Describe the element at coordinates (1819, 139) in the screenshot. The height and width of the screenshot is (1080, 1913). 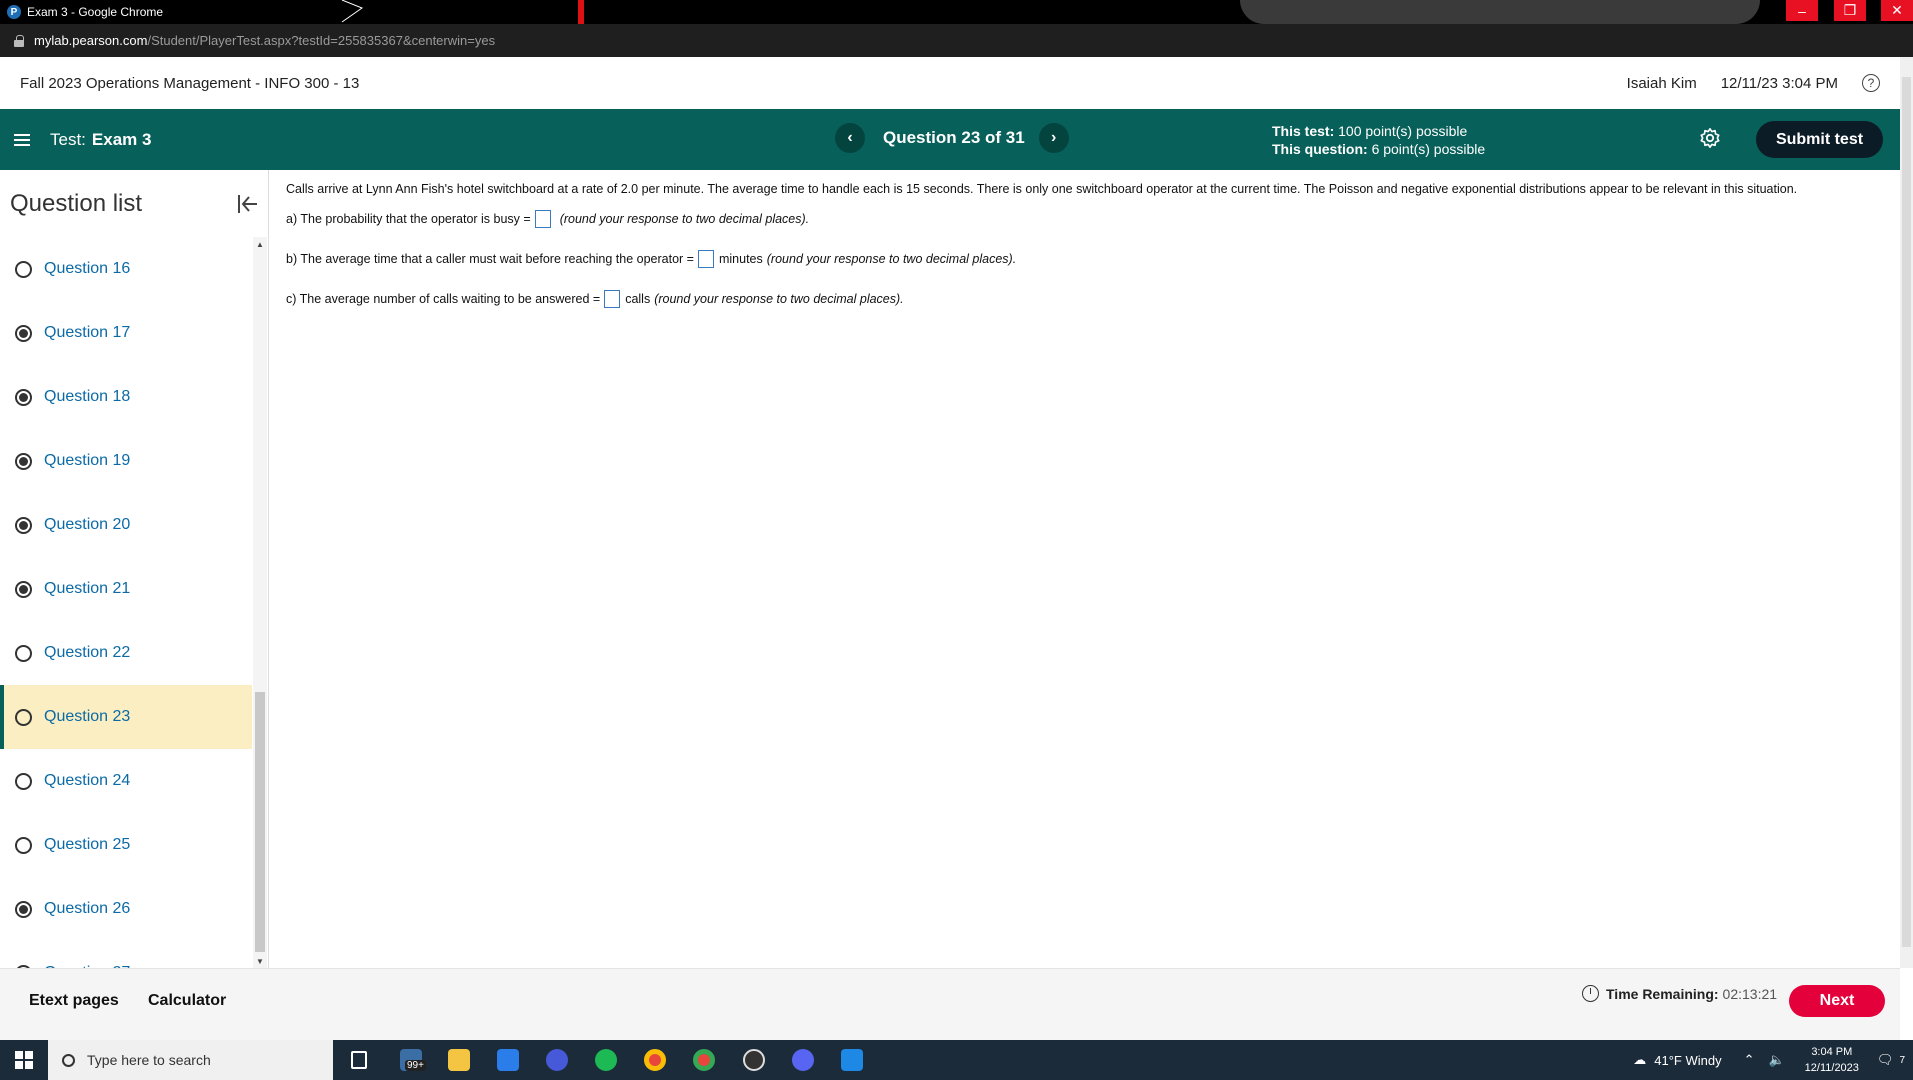
I see `submit-test-button: Submit test` at that location.